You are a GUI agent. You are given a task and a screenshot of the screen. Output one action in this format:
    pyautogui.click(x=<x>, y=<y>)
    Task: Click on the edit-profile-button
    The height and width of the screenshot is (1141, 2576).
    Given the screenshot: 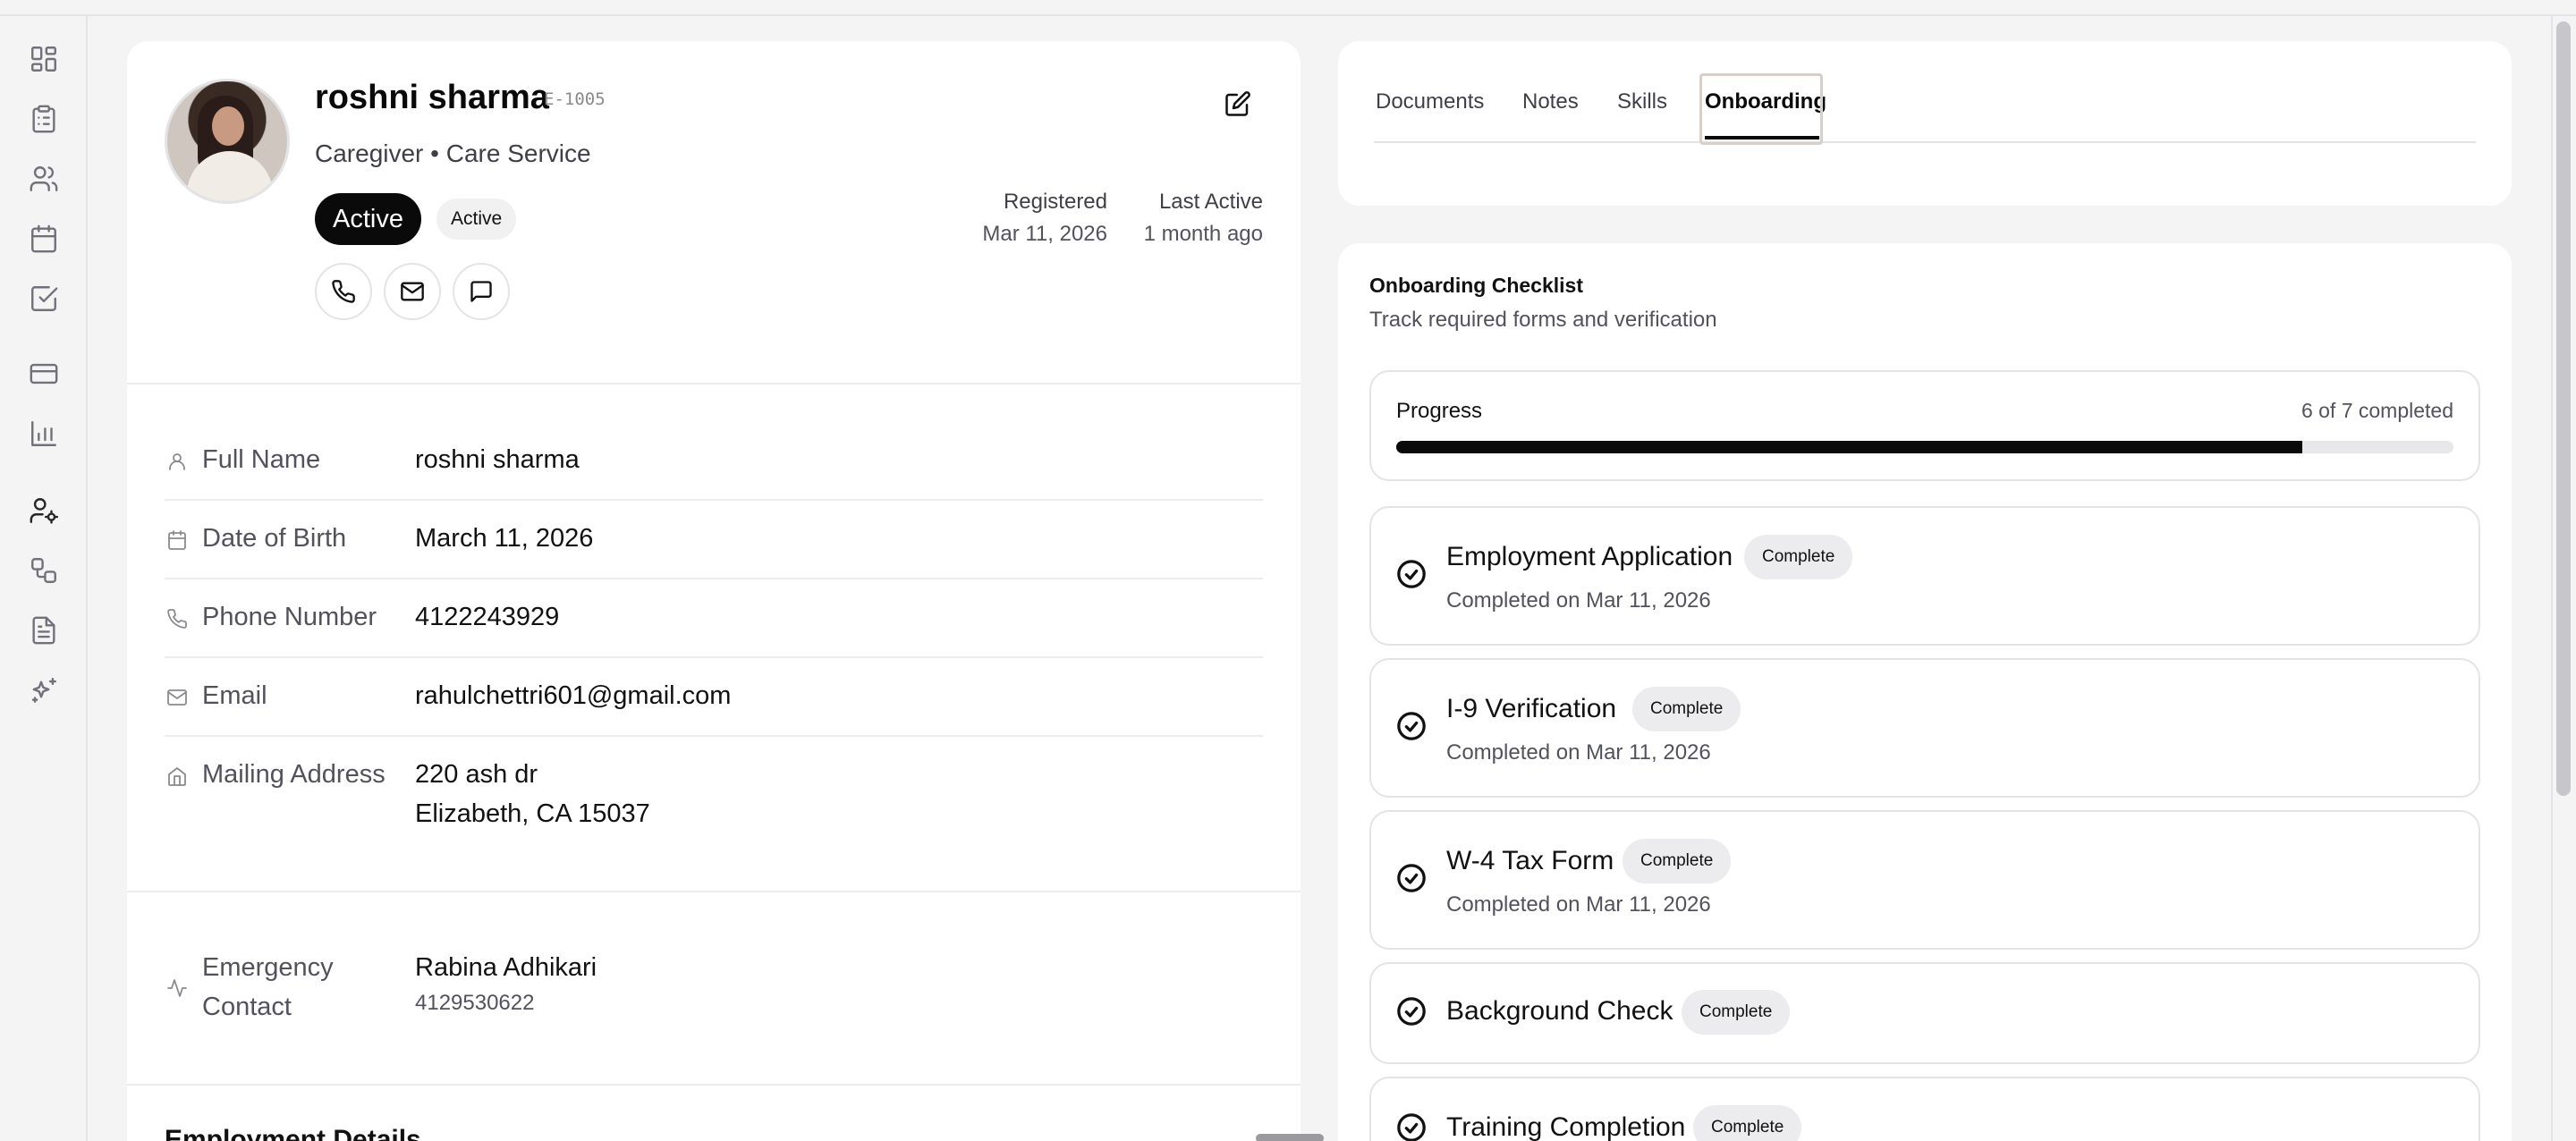 What is the action you would take?
    pyautogui.click(x=1238, y=104)
    